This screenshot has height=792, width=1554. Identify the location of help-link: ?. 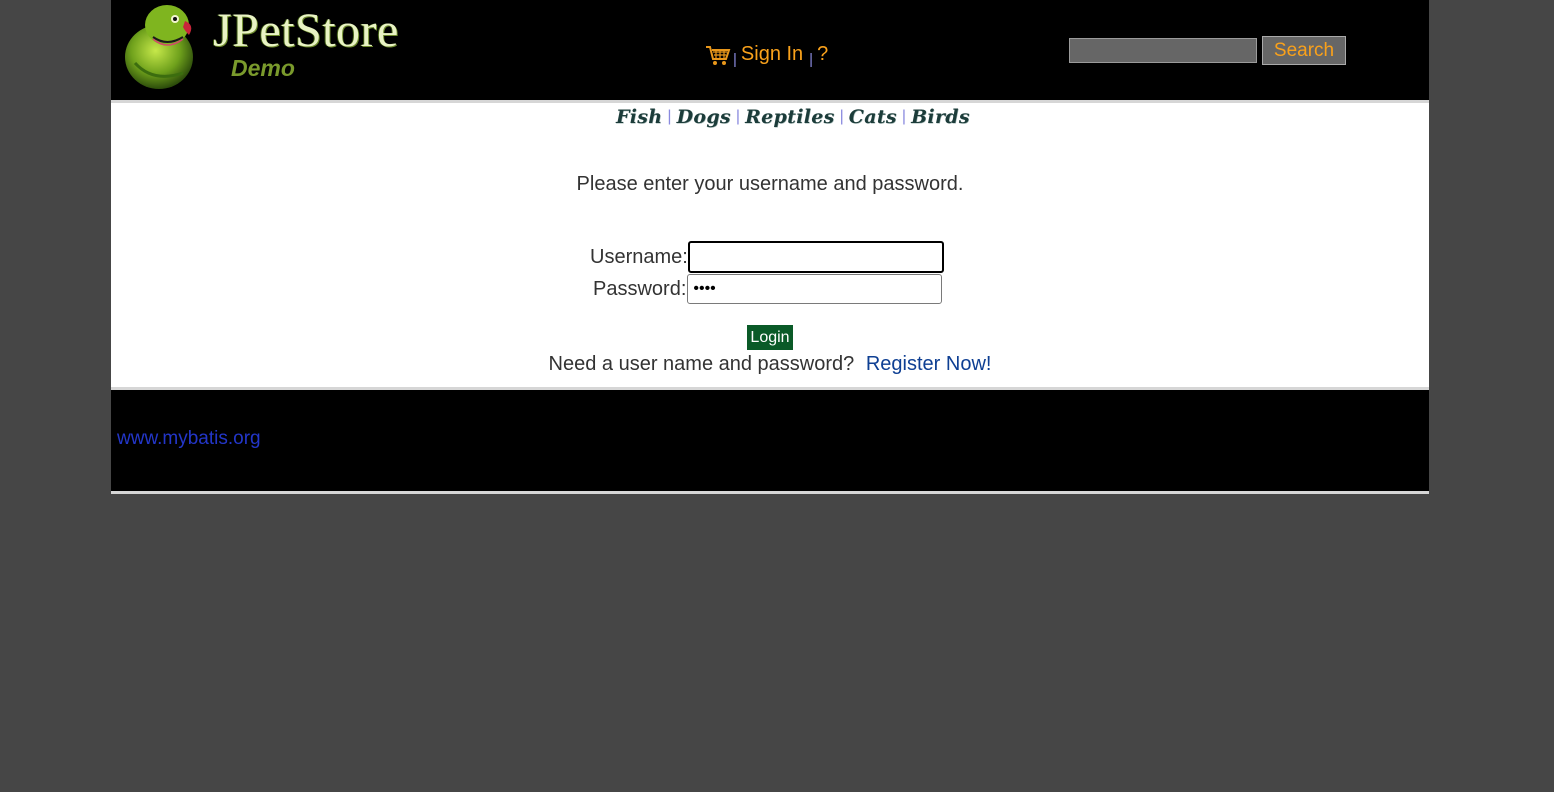
(822, 56).